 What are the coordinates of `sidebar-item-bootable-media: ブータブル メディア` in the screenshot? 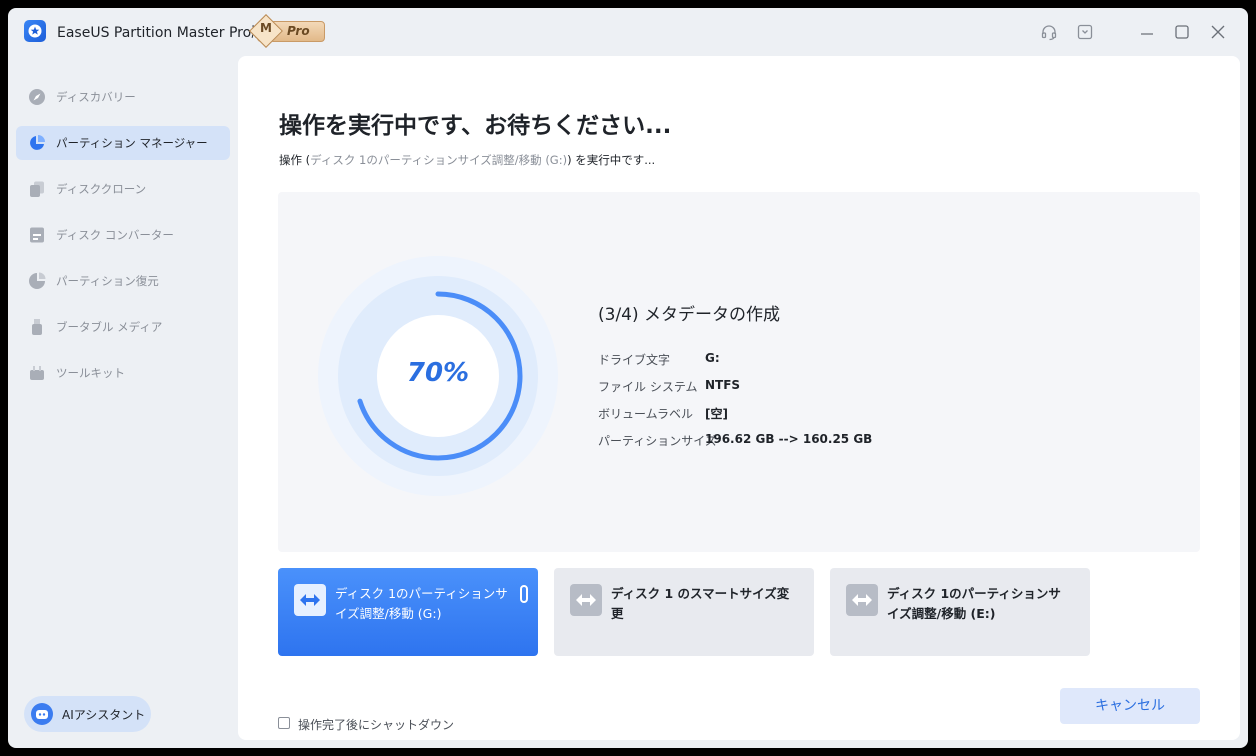 It's located at (123, 327).